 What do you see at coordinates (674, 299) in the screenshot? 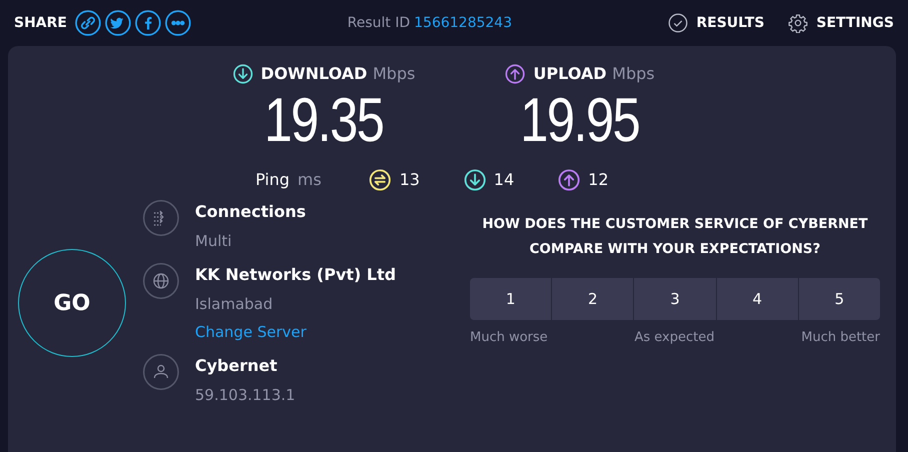
I see `rating-option: 3` at bounding box center [674, 299].